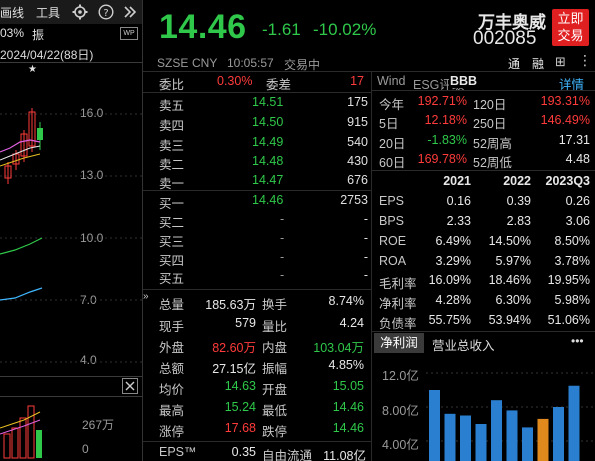  Describe the element at coordinates (484, 222) in the screenshot. I see `fin-row: BPS 2.33 2.83 3.06` at that location.